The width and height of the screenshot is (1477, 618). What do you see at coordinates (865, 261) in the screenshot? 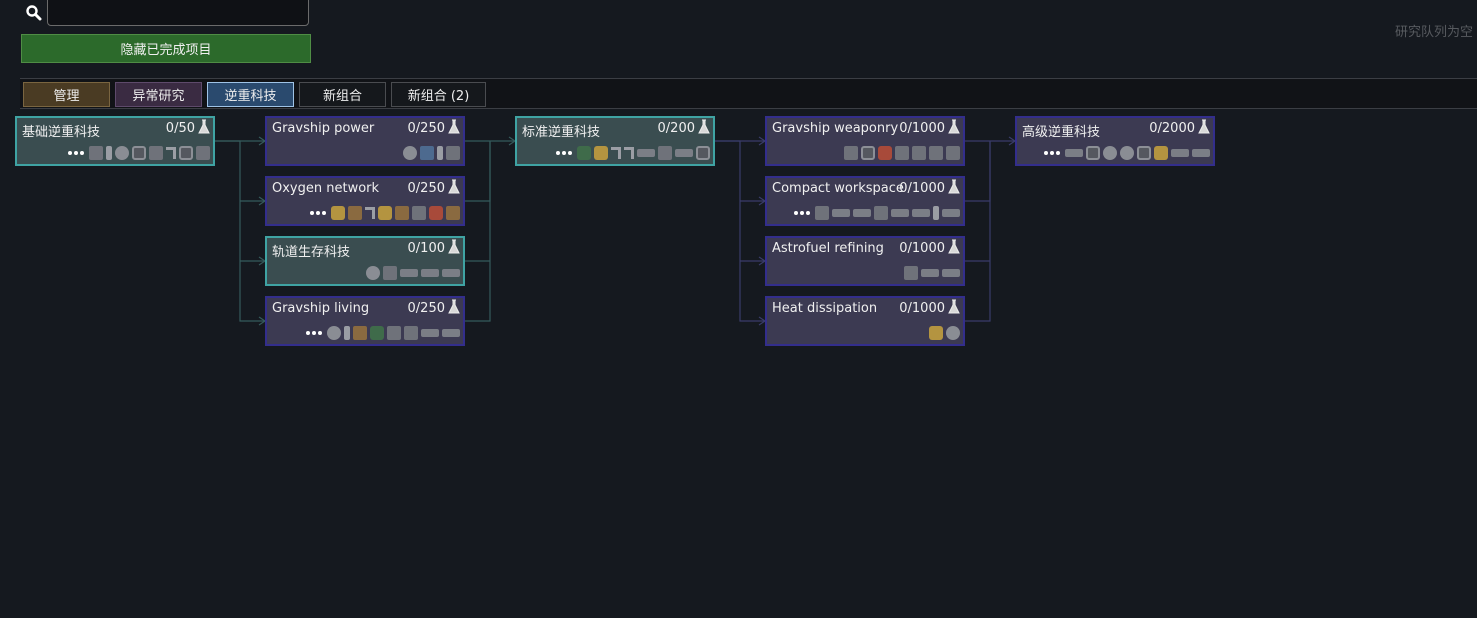
I see `research-node-astrofuel-refining: Astrofuel refining 0/1000` at bounding box center [865, 261].